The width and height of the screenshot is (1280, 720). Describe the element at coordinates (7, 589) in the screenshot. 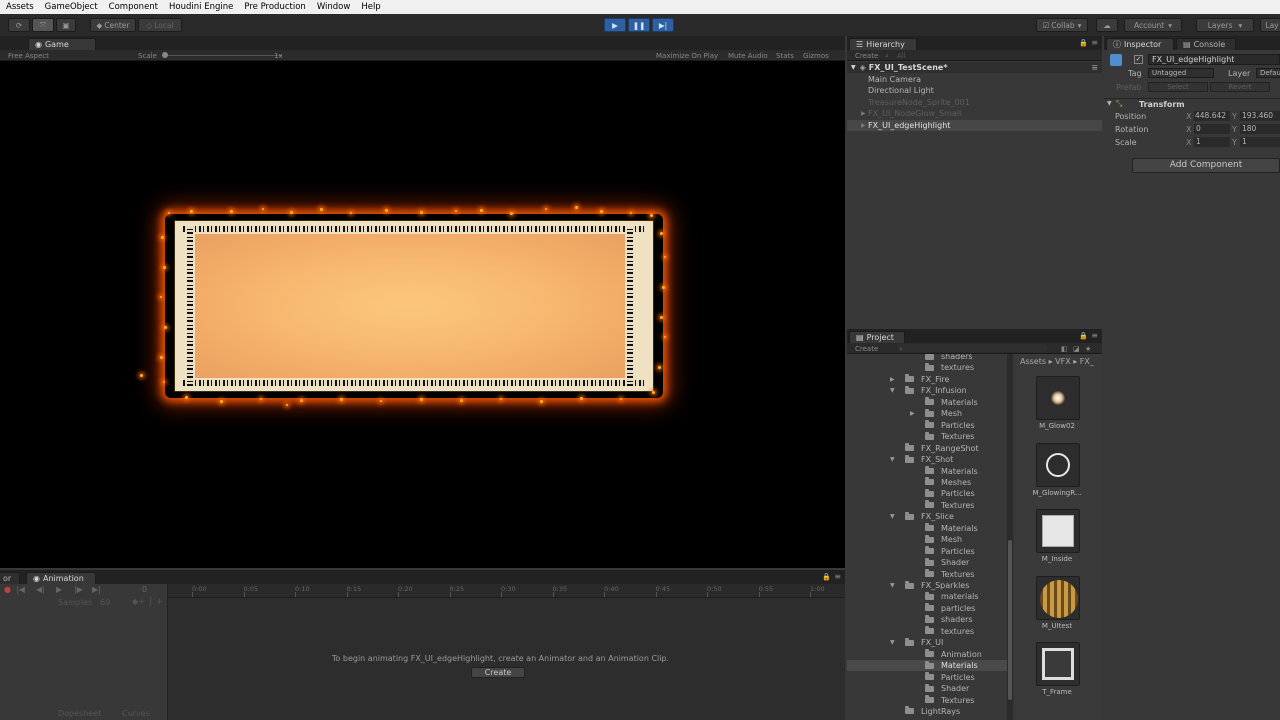

I see `record-icon: ●` at that location.